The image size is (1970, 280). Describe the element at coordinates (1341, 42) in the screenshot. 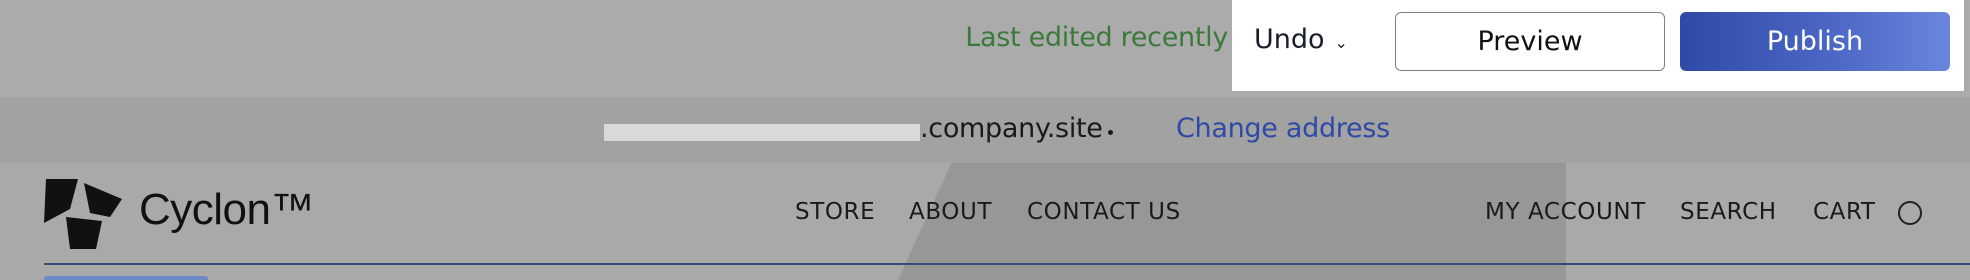

I see `chevron-down-icon: ⌄` at that location.